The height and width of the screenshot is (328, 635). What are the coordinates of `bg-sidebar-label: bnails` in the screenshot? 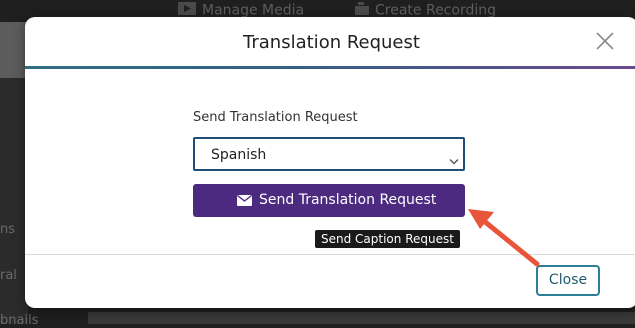 It's located at (19, 320).